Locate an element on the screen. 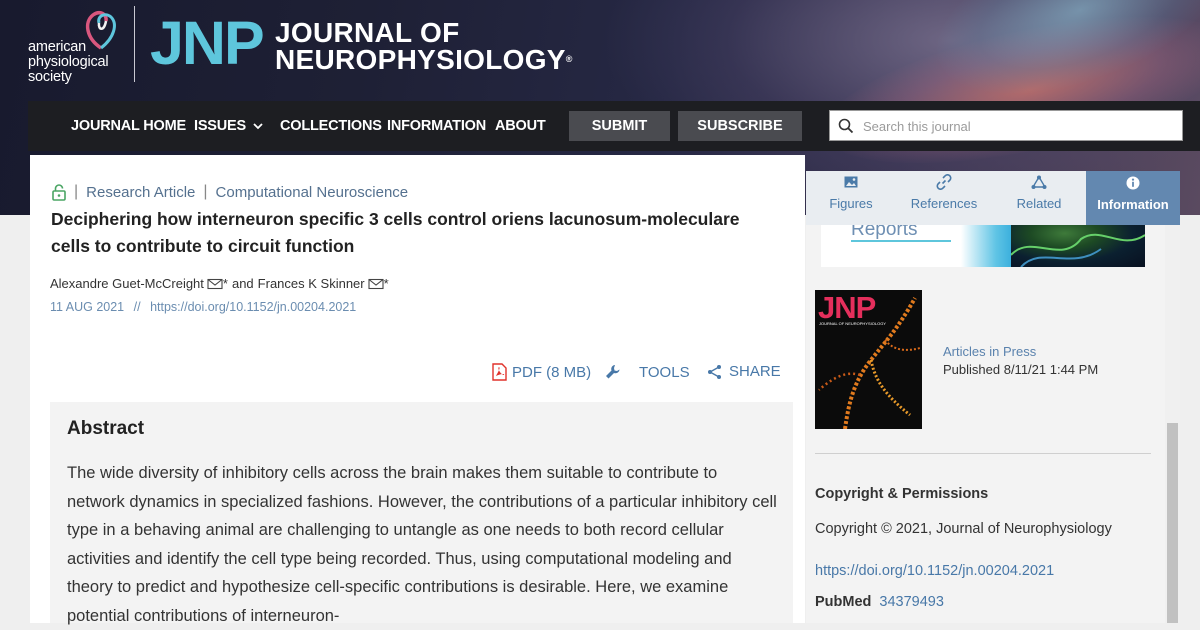  article-type: Research Article is located at coordinates (140, 192).